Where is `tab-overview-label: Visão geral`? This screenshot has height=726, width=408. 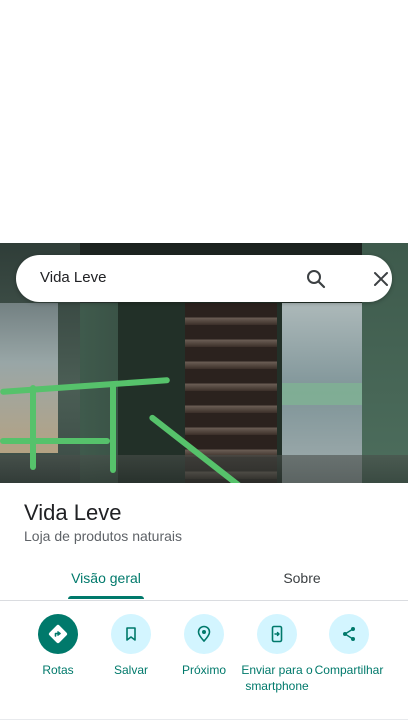
tab-overview-label: Visão geral is located at coordinates (106, 578).